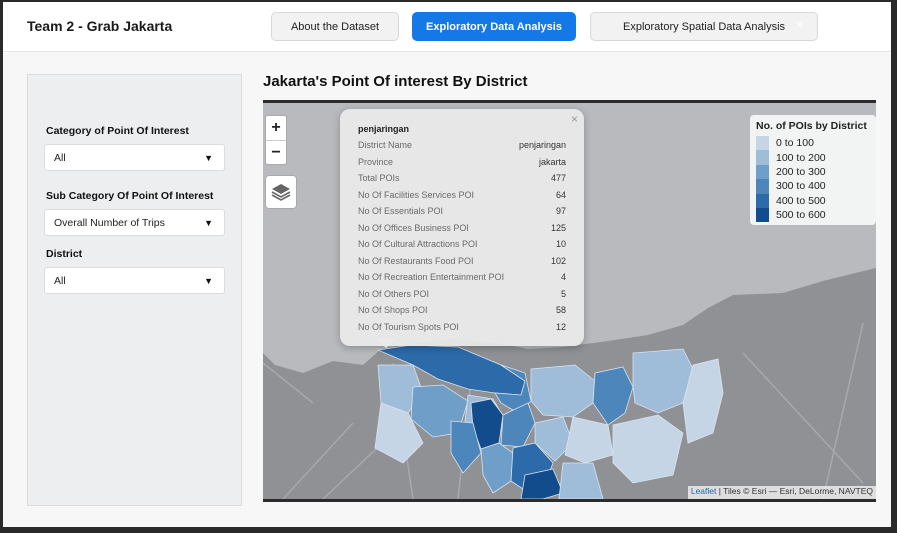 This screenshot has height=533, width=897. What do you see at coordinates (563, 277) in the screenshot?
I see `popup-row-value: 4` at bounding box center [563, 277].